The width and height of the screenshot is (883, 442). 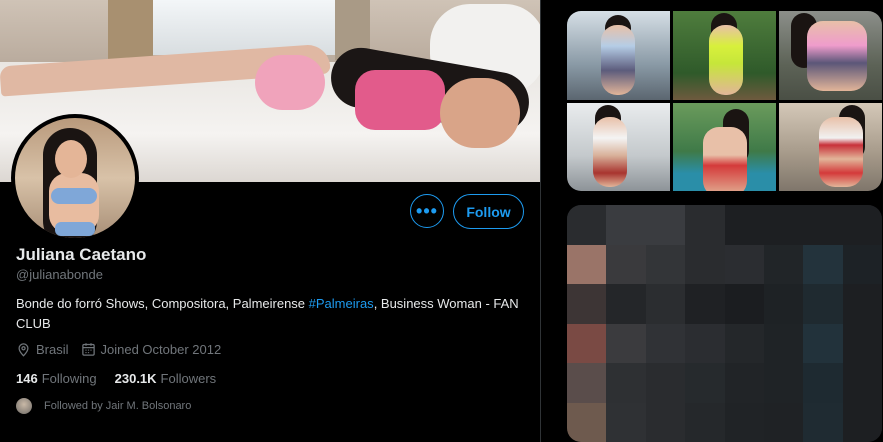 I want to click on follower-avatar, so click(x=24, y=406).